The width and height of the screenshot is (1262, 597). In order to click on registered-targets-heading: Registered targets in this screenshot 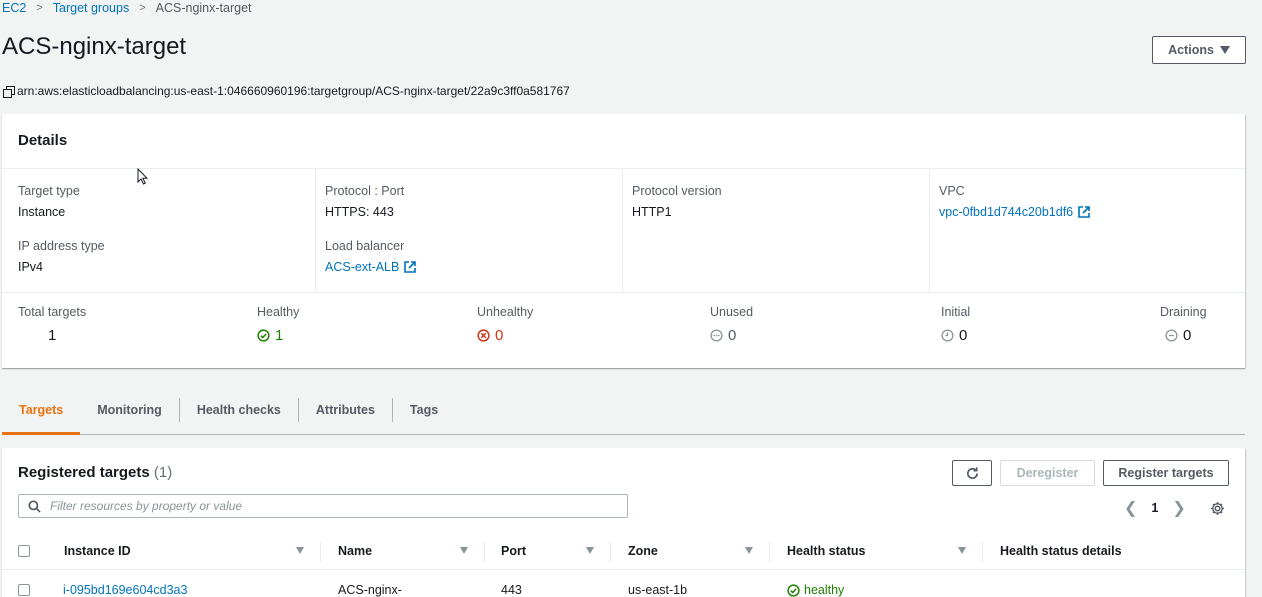, I will do `click(84, 472)`.